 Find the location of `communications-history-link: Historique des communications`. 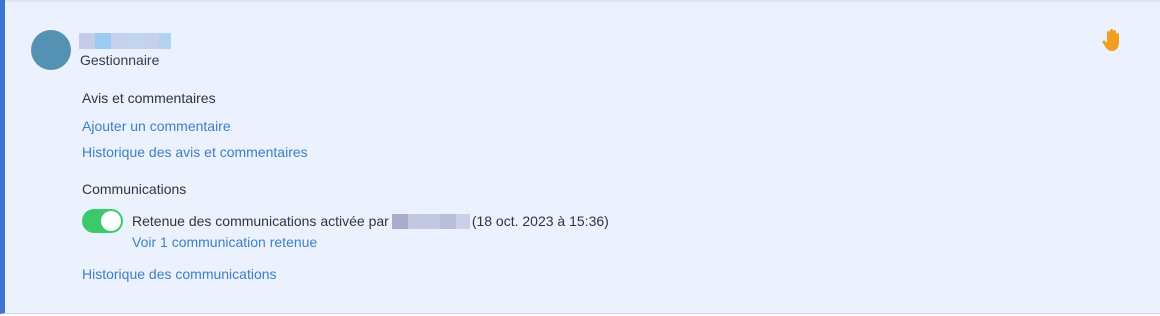

communications-history-link: Historique des communications is located at coordinates (179, 274).